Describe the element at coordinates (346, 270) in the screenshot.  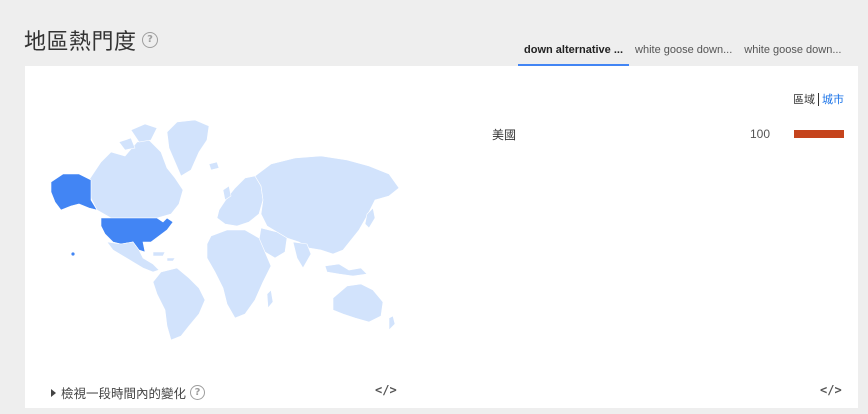
I see `map-indonesia` at that location.